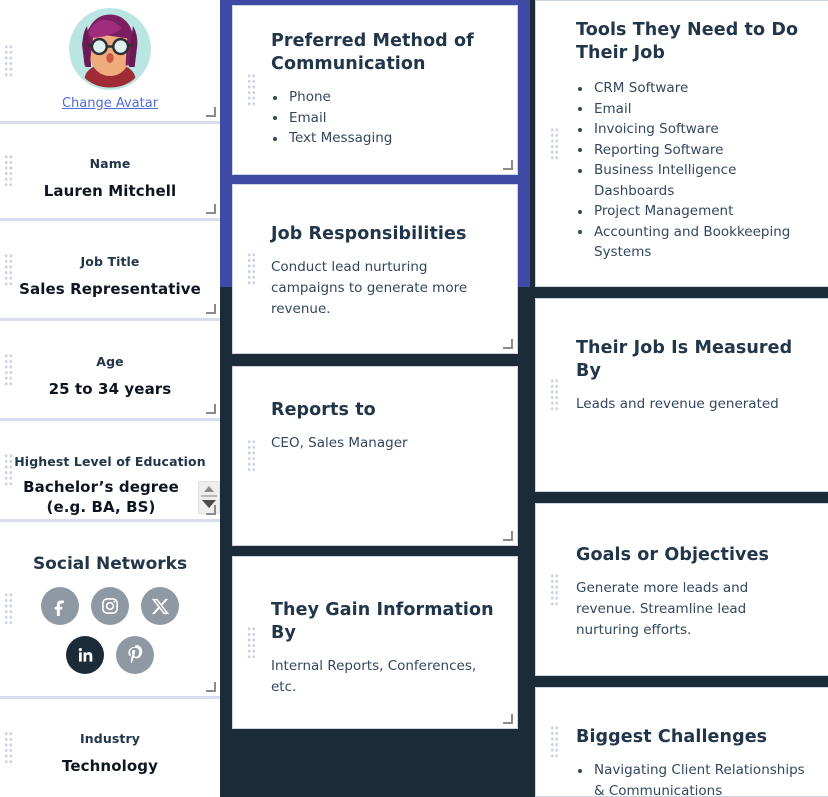  Describe the element at coordinates (110, 289) in the screenshot. I see `field-value: Sales Representative` at that location.